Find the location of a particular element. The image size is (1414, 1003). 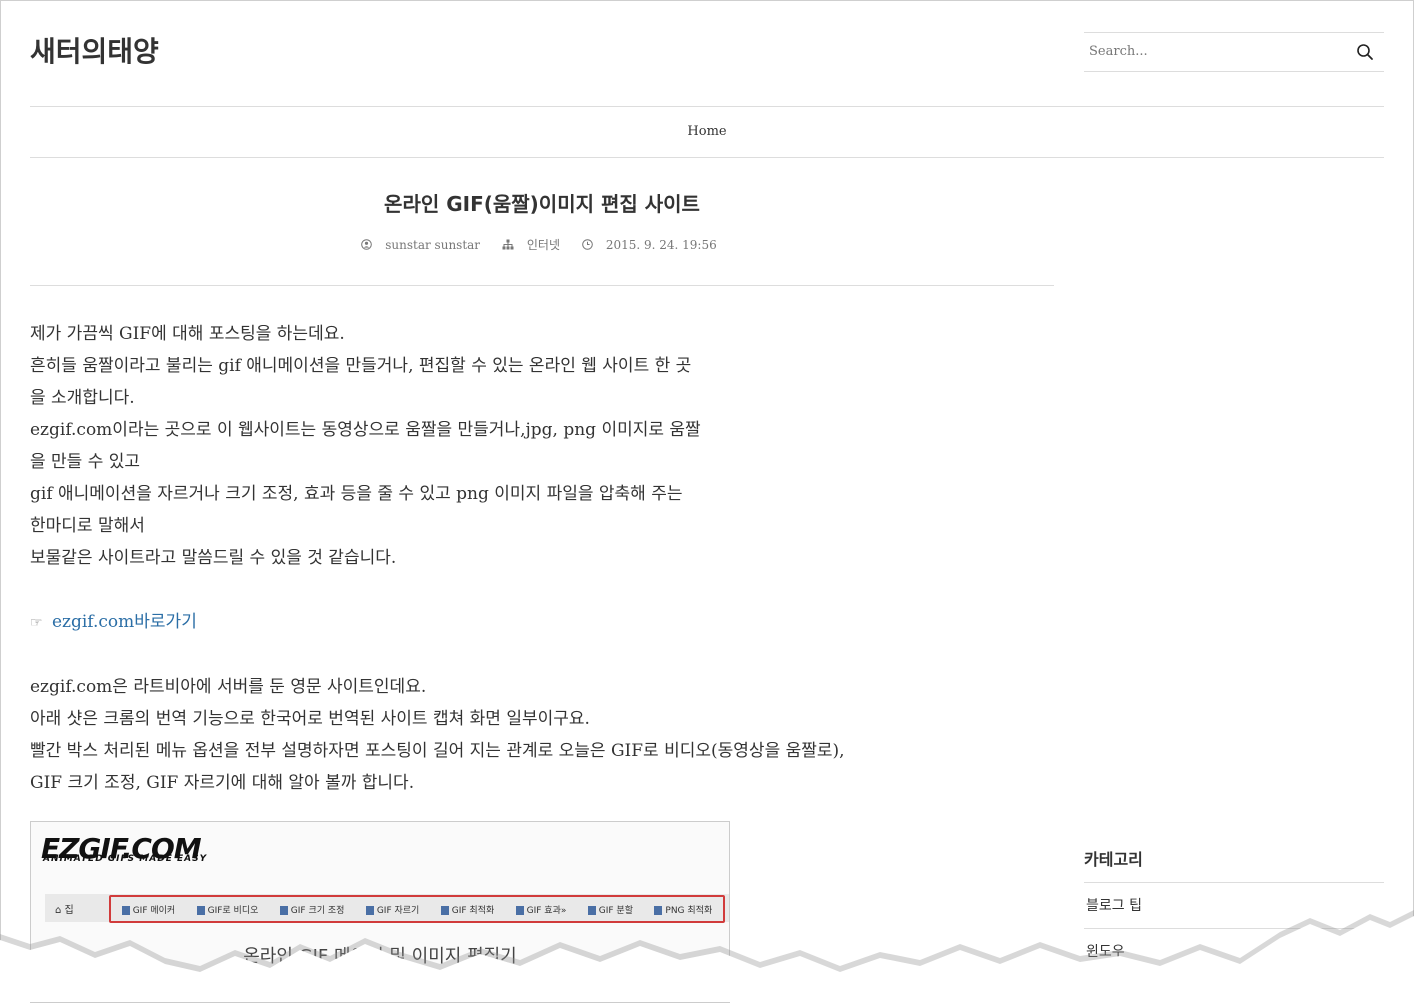

ezgif-menu-item: GIF 분할 is located at coordinates (610, 909).